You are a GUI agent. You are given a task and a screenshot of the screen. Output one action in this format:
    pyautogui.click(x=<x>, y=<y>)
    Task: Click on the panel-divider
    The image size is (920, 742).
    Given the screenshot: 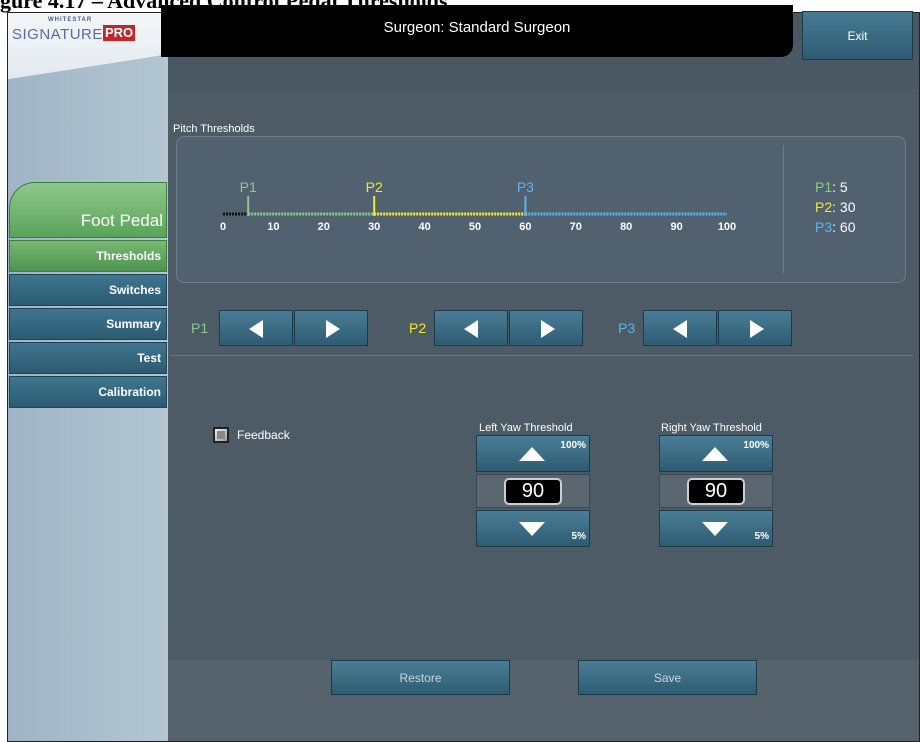 What is the action you would take?
    pyautogui.click(x=783, y=209)
    